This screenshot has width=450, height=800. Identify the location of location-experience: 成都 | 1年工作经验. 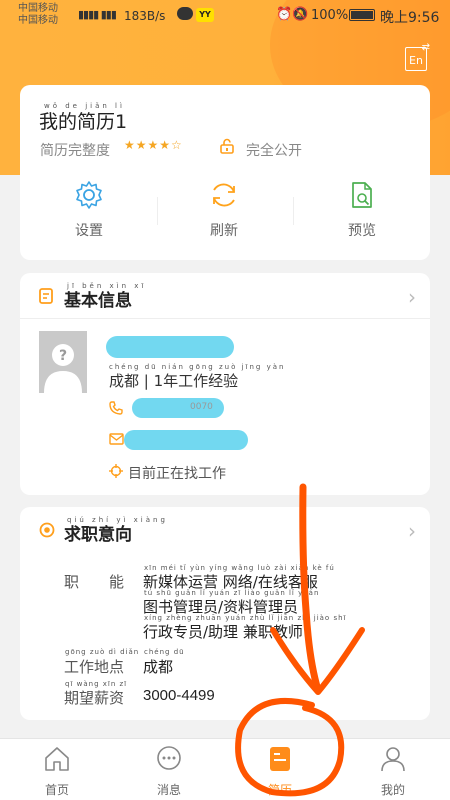
(174, 381).